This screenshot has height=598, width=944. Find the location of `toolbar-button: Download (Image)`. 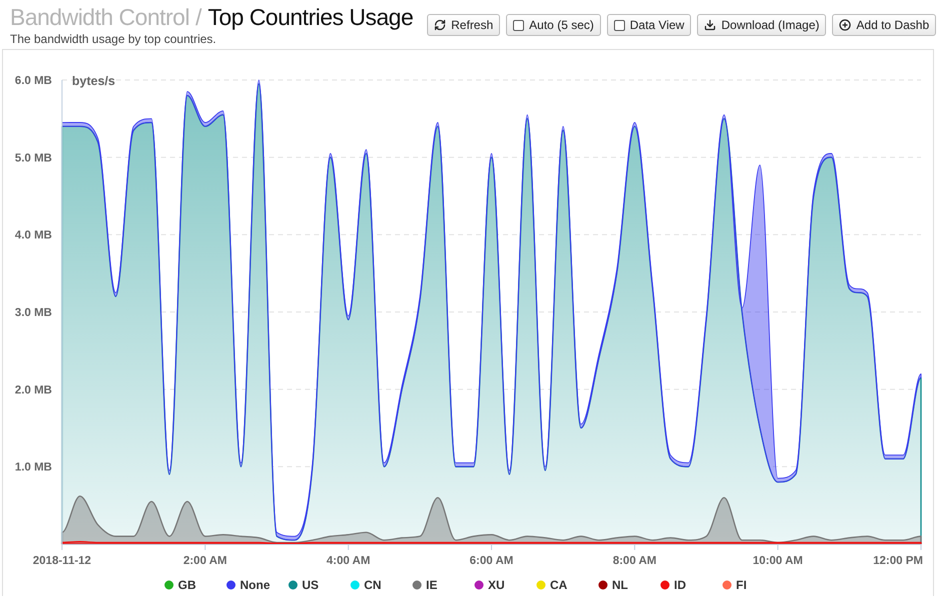

toolbar-button: Download (Image) is located at coordinates (761, 25).